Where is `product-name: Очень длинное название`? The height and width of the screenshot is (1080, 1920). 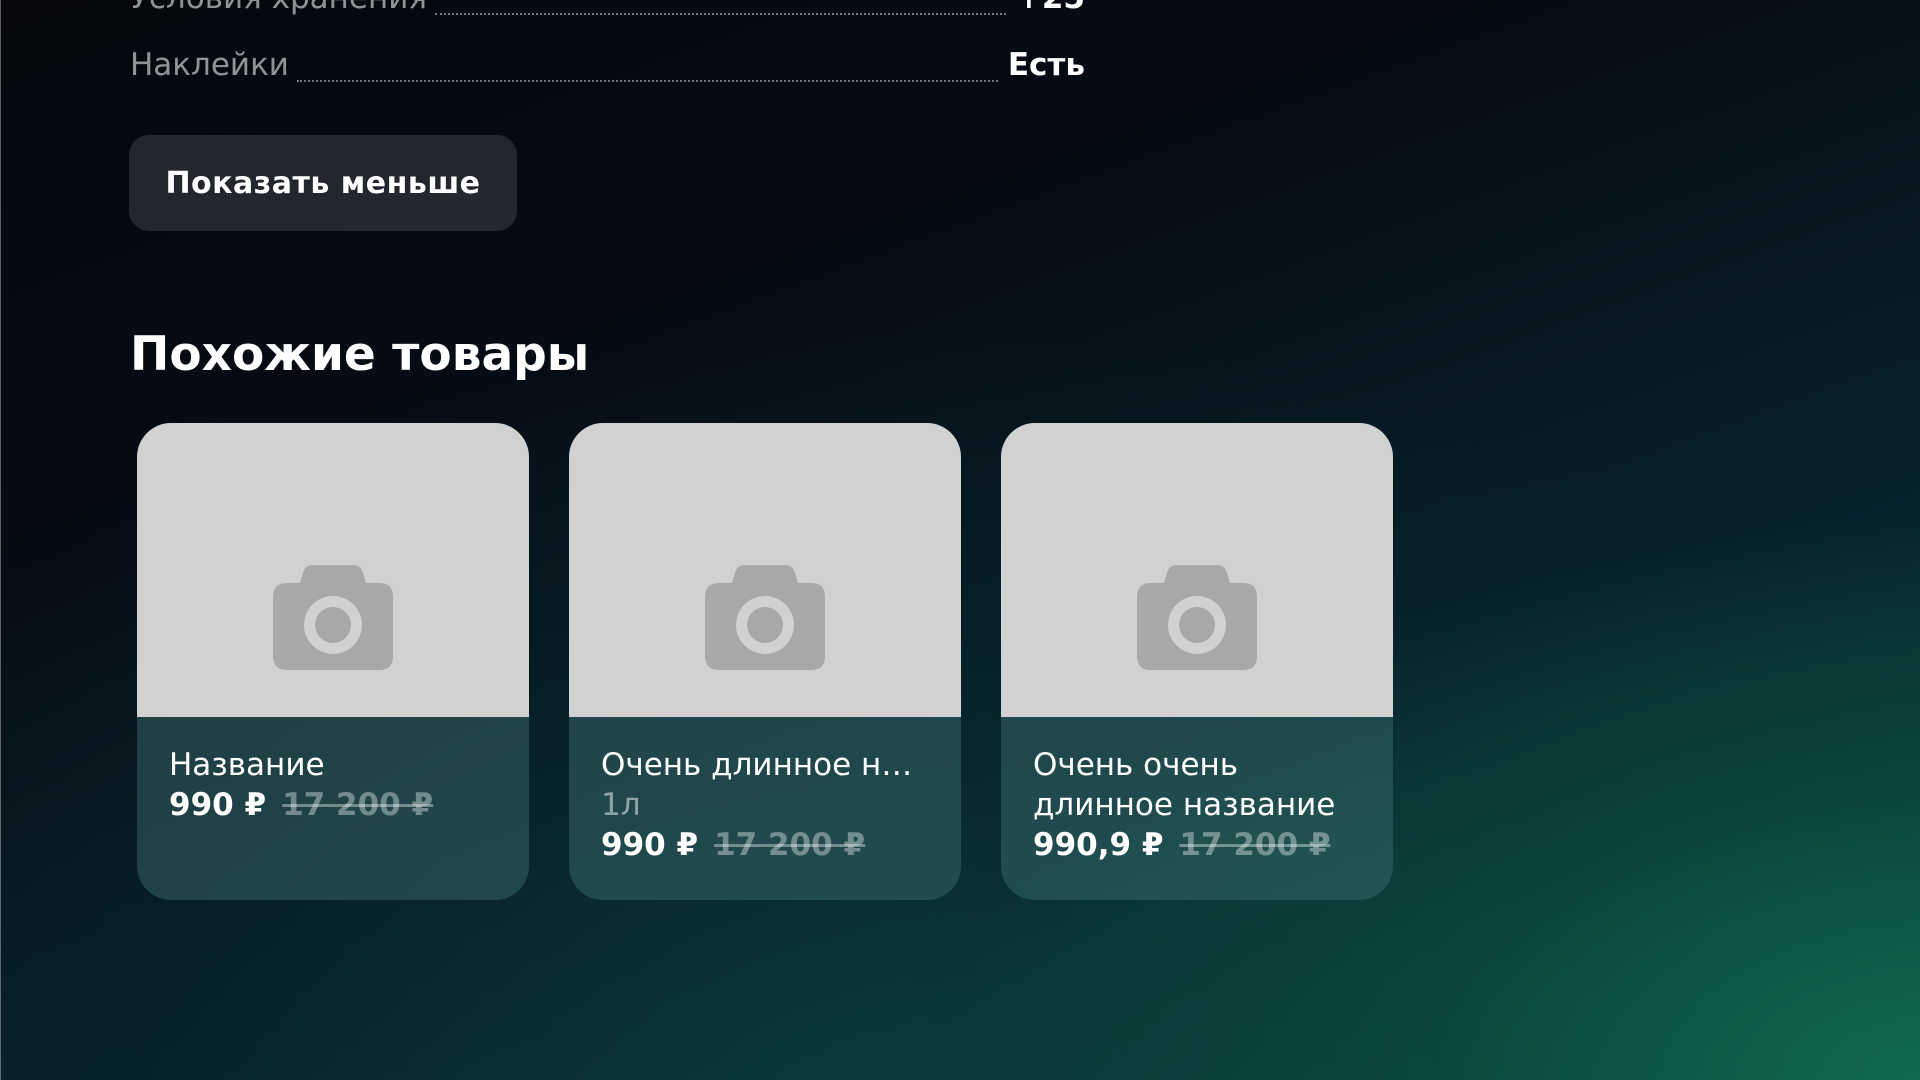 product-name: Очень длинное название is located at coordinates (765, 765).